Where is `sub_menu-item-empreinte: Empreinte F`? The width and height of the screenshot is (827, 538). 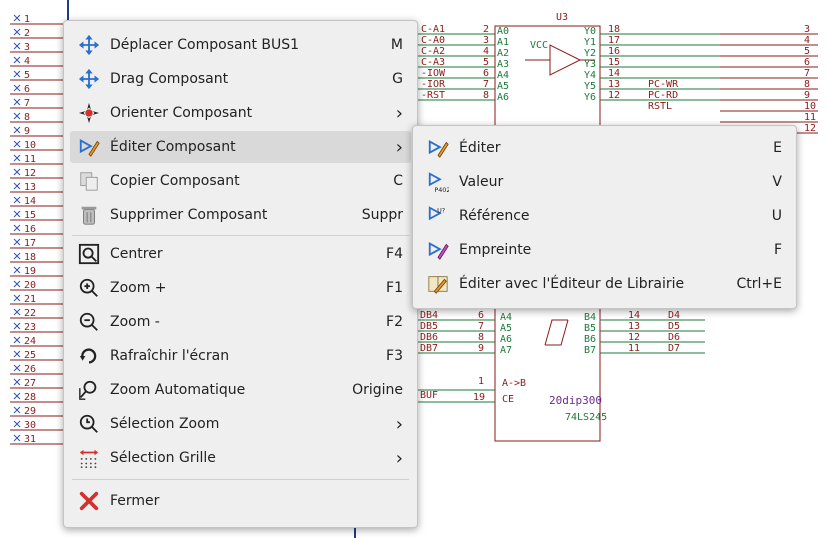
sub_menu-item-empreinte: Empreinte F is located at coordinates (604, 250).